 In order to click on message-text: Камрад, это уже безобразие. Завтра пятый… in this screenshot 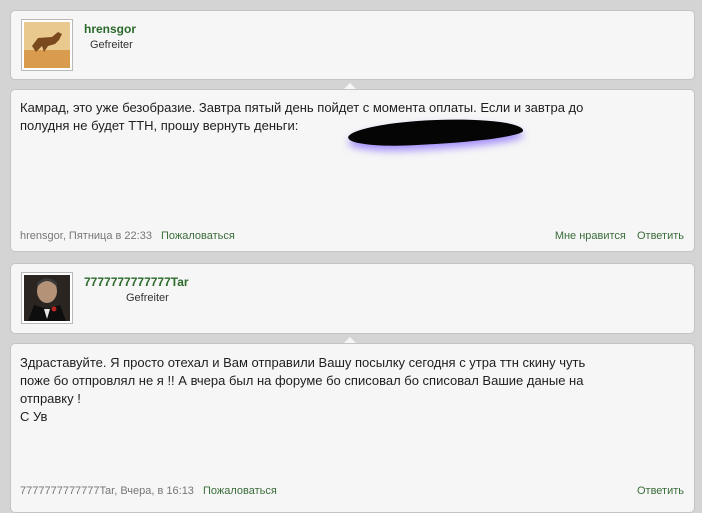, I will do `click(302, 116)`.